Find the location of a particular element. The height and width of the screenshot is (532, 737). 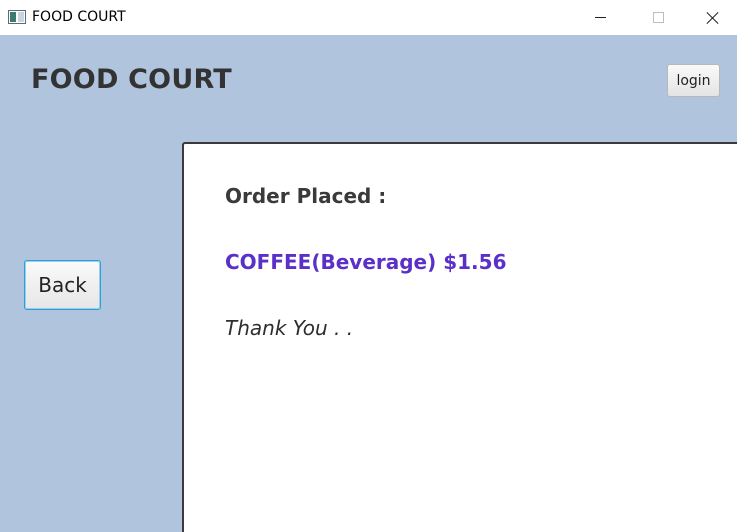

maximize-button is located at coordinates (658, 17).